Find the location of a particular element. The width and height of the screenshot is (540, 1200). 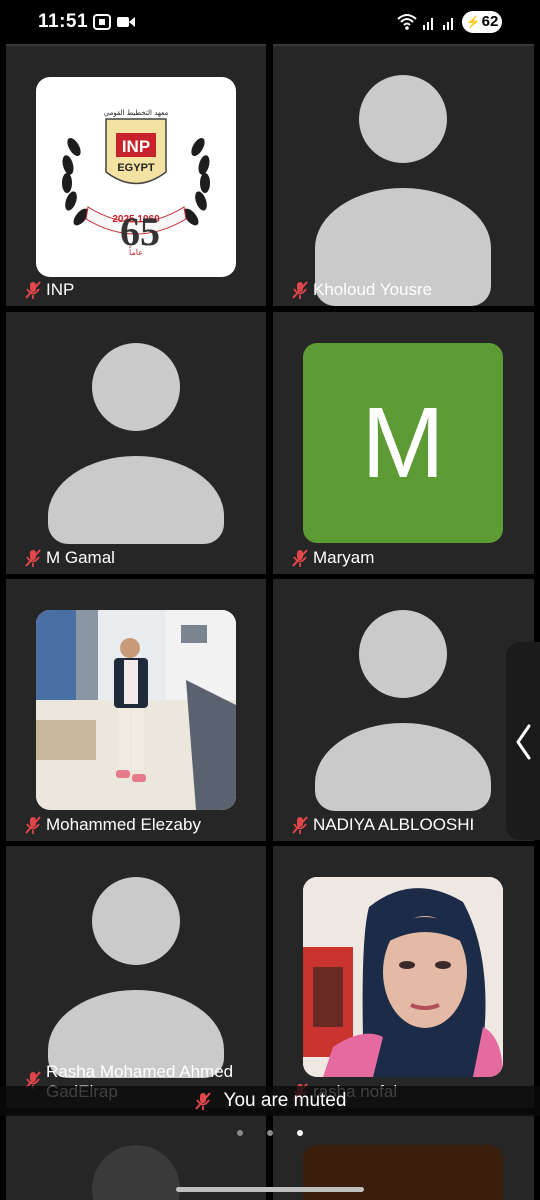

logo-anniversary-word: عاماً is located at coordinates (135, 251).